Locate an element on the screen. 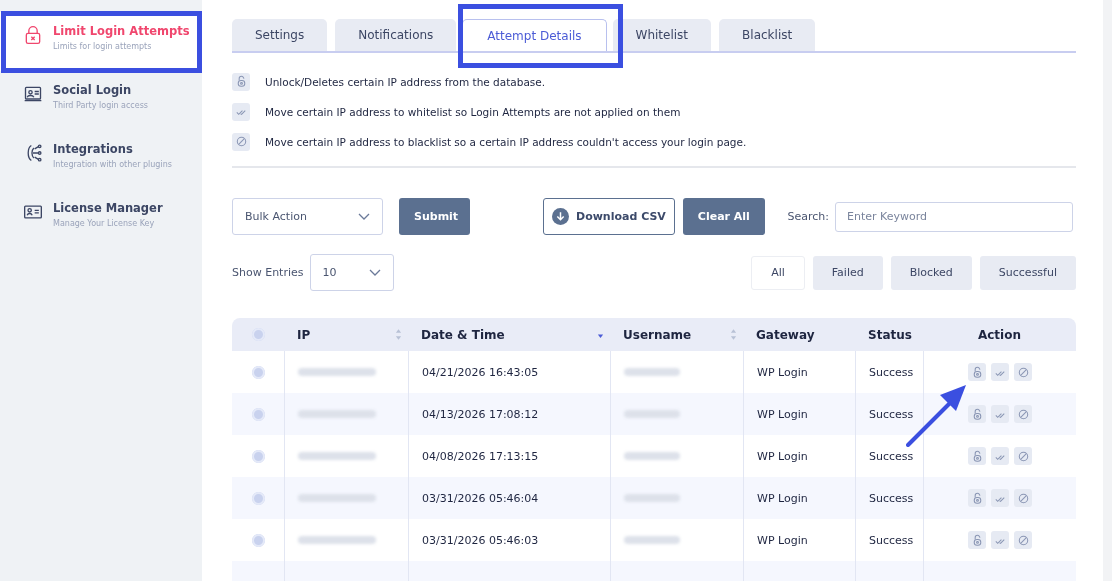  tab: Attempt Details is located at coordinates (534, 35).